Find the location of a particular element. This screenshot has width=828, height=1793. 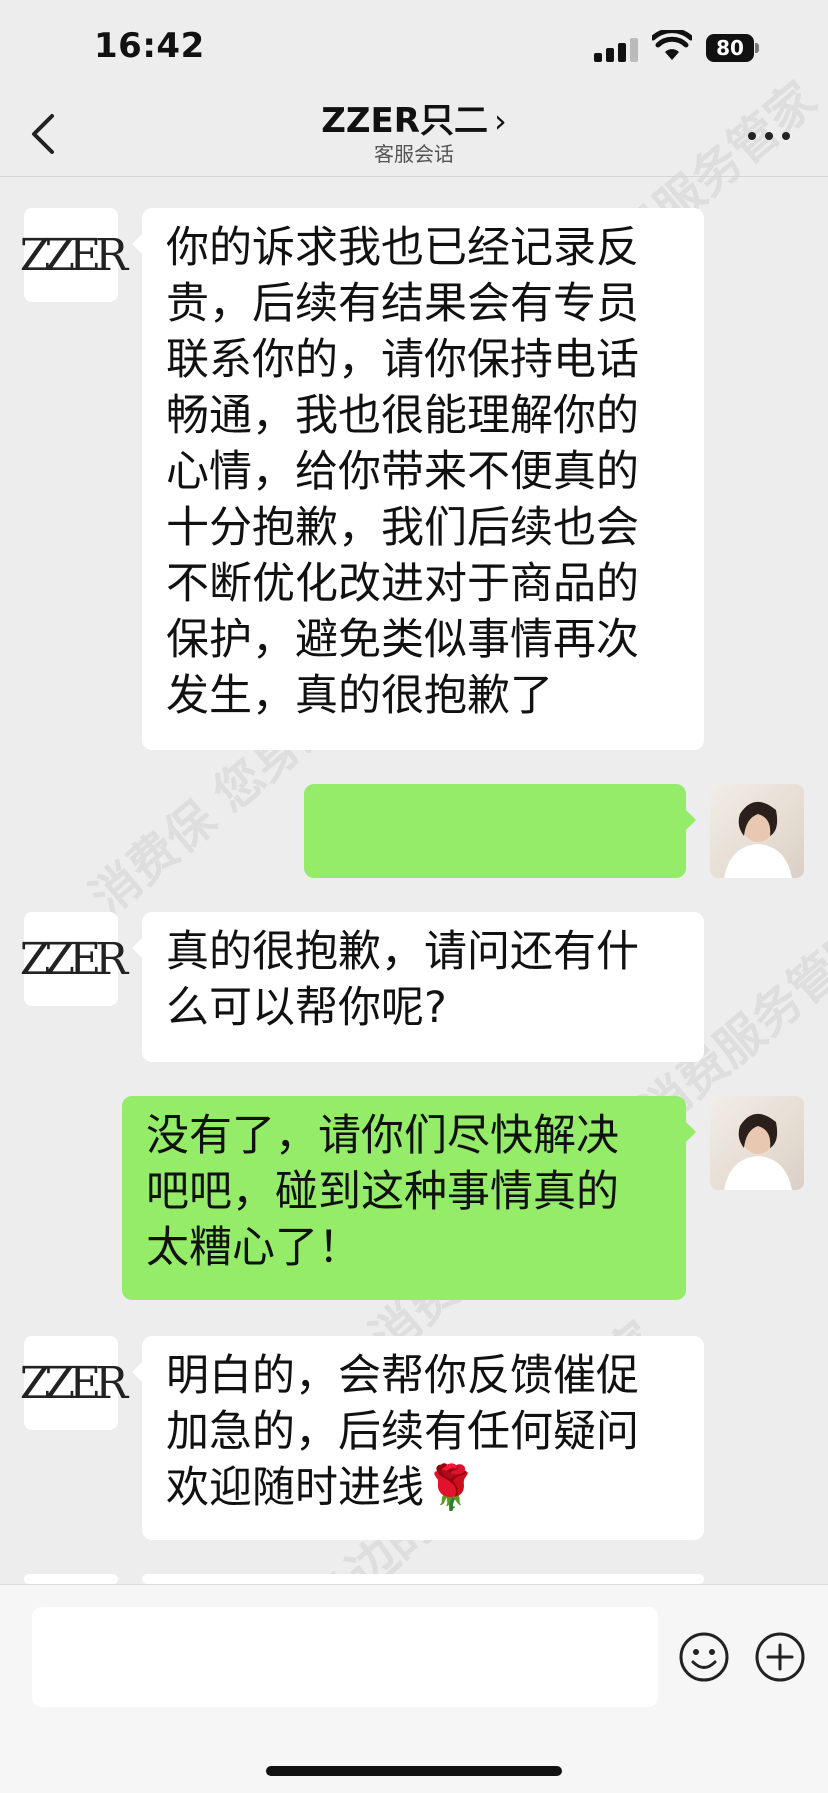

message-bubble is located at coordinates (500, 876).